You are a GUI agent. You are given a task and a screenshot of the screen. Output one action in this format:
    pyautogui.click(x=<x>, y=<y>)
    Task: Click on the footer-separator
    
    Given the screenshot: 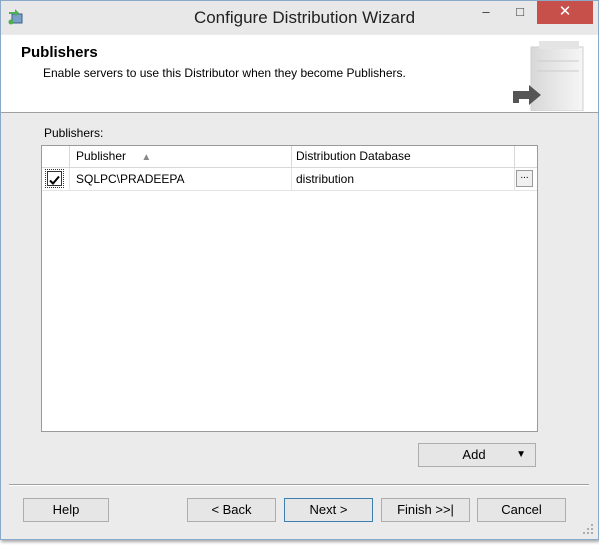 What is the action you would take?
    pyautogui.click(x=299, y=485)
    